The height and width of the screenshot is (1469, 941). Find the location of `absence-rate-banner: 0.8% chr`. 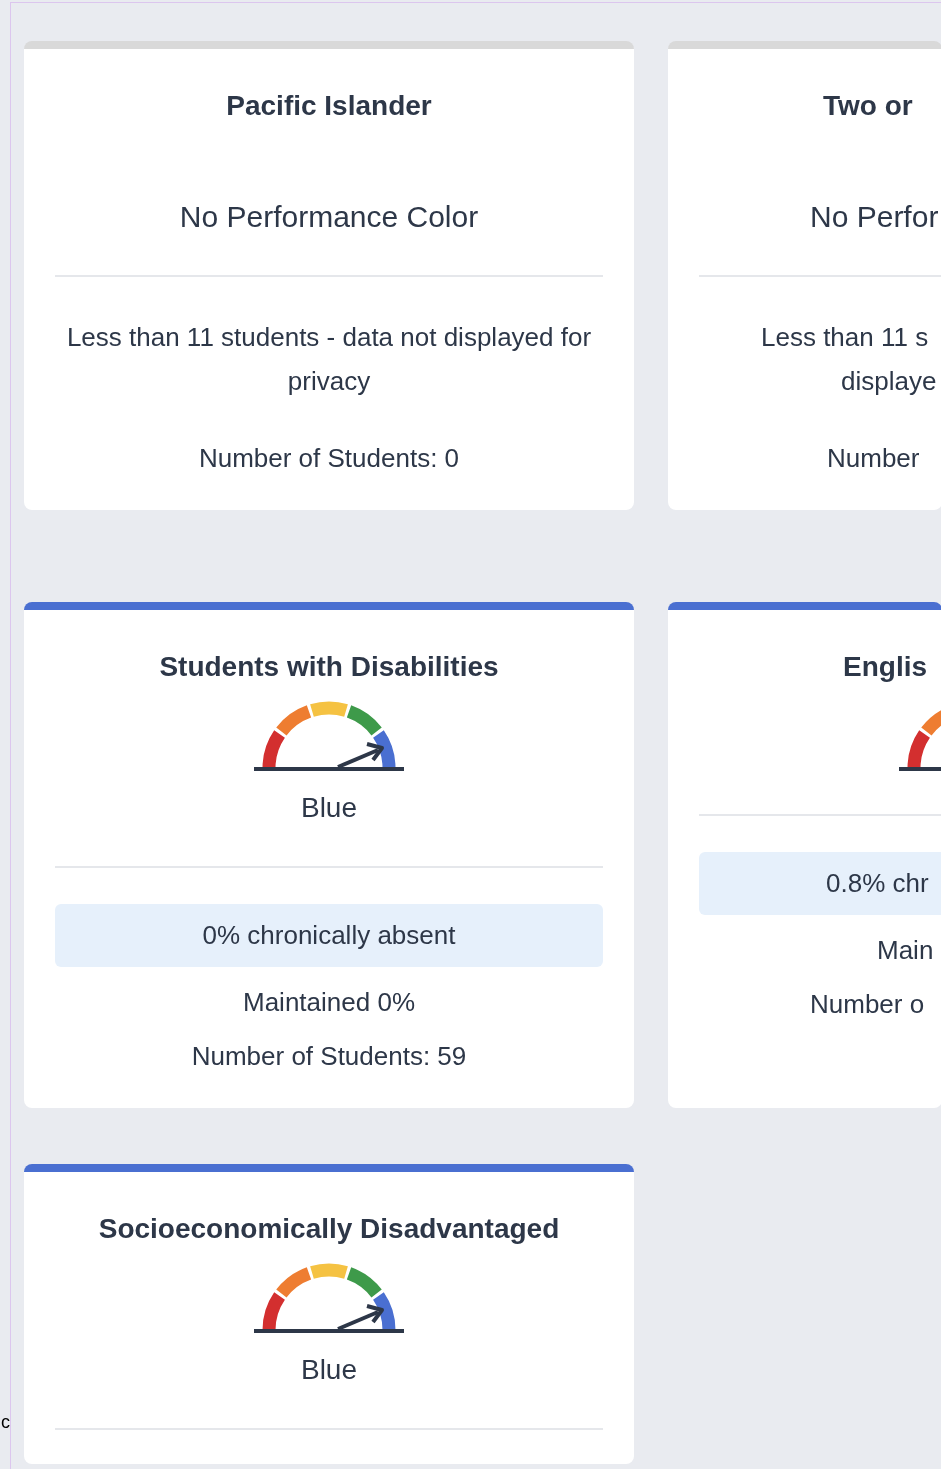

absence-rate-banner: 0.8% chr is located at coordinates (820, 883).